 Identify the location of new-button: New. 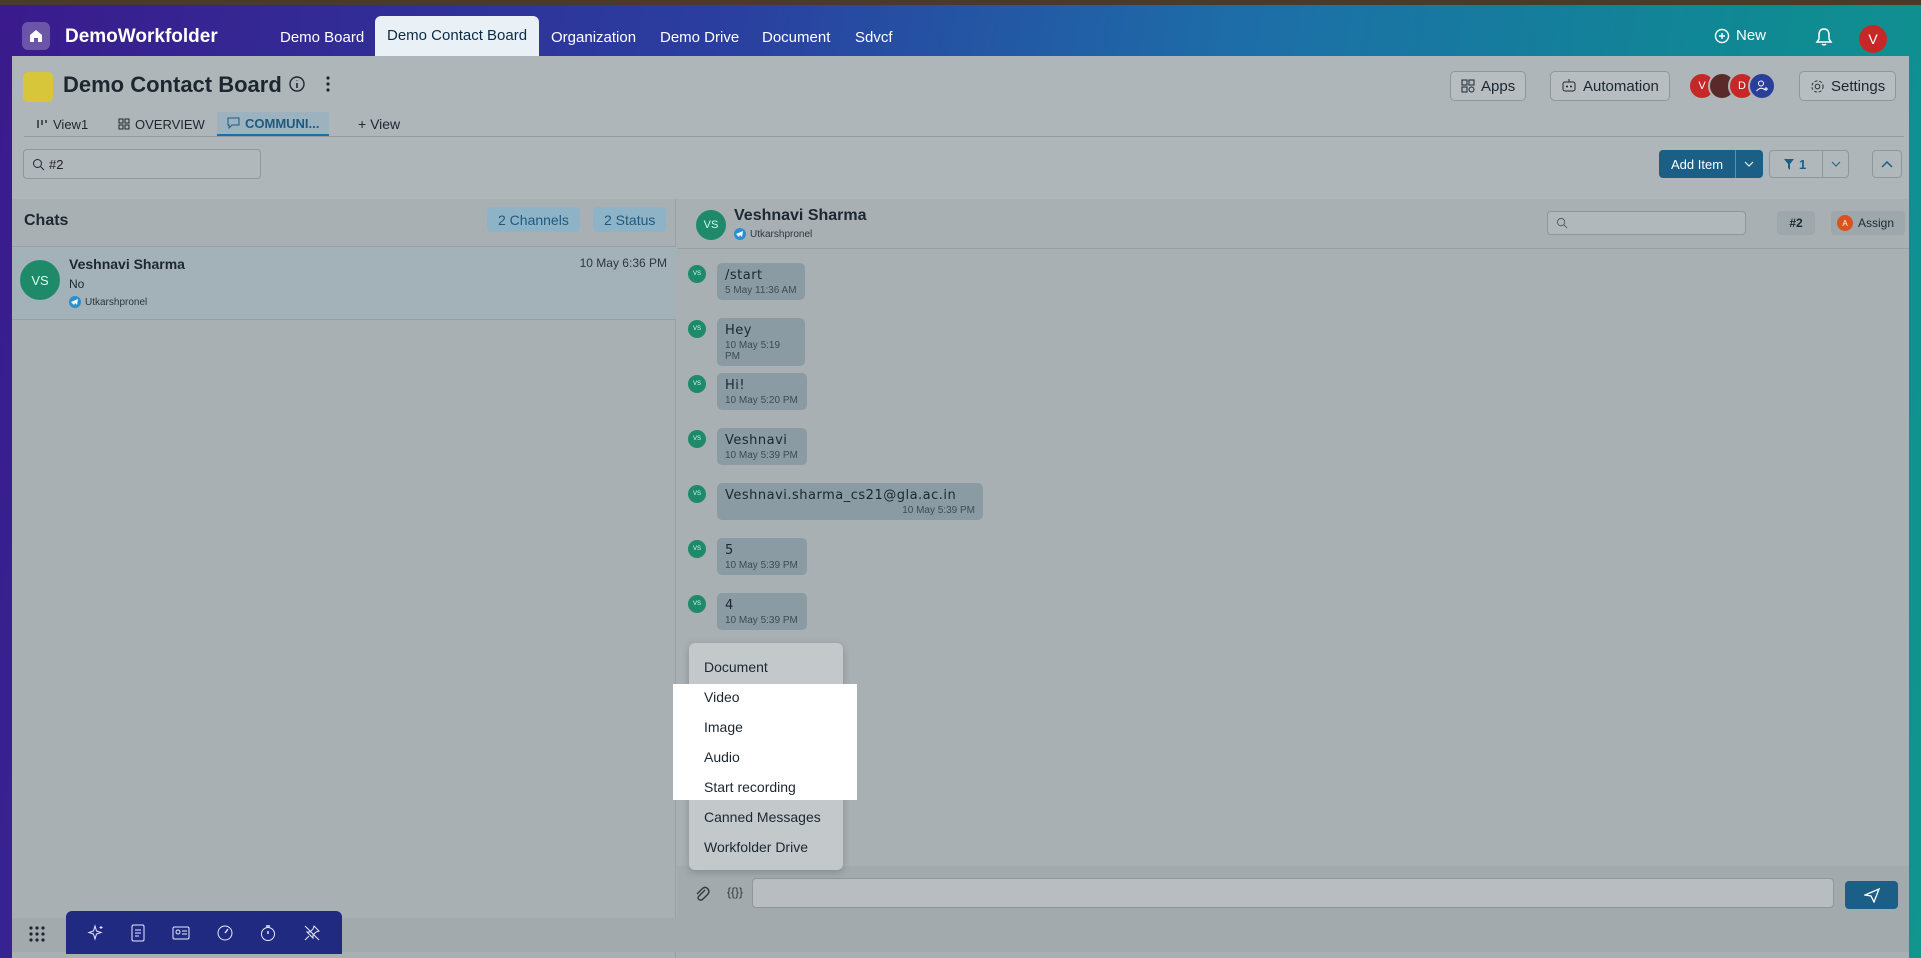
(1740, 35).